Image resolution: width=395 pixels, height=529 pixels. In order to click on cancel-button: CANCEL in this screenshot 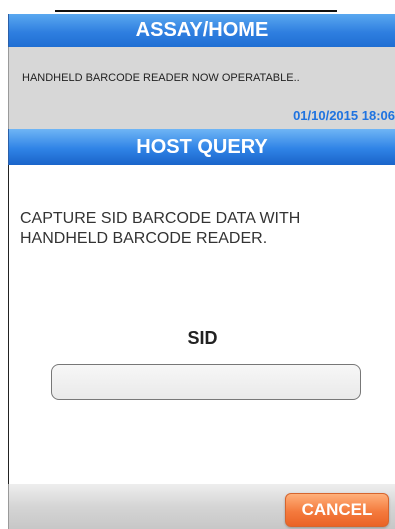, I will do `click(337, 510)`.